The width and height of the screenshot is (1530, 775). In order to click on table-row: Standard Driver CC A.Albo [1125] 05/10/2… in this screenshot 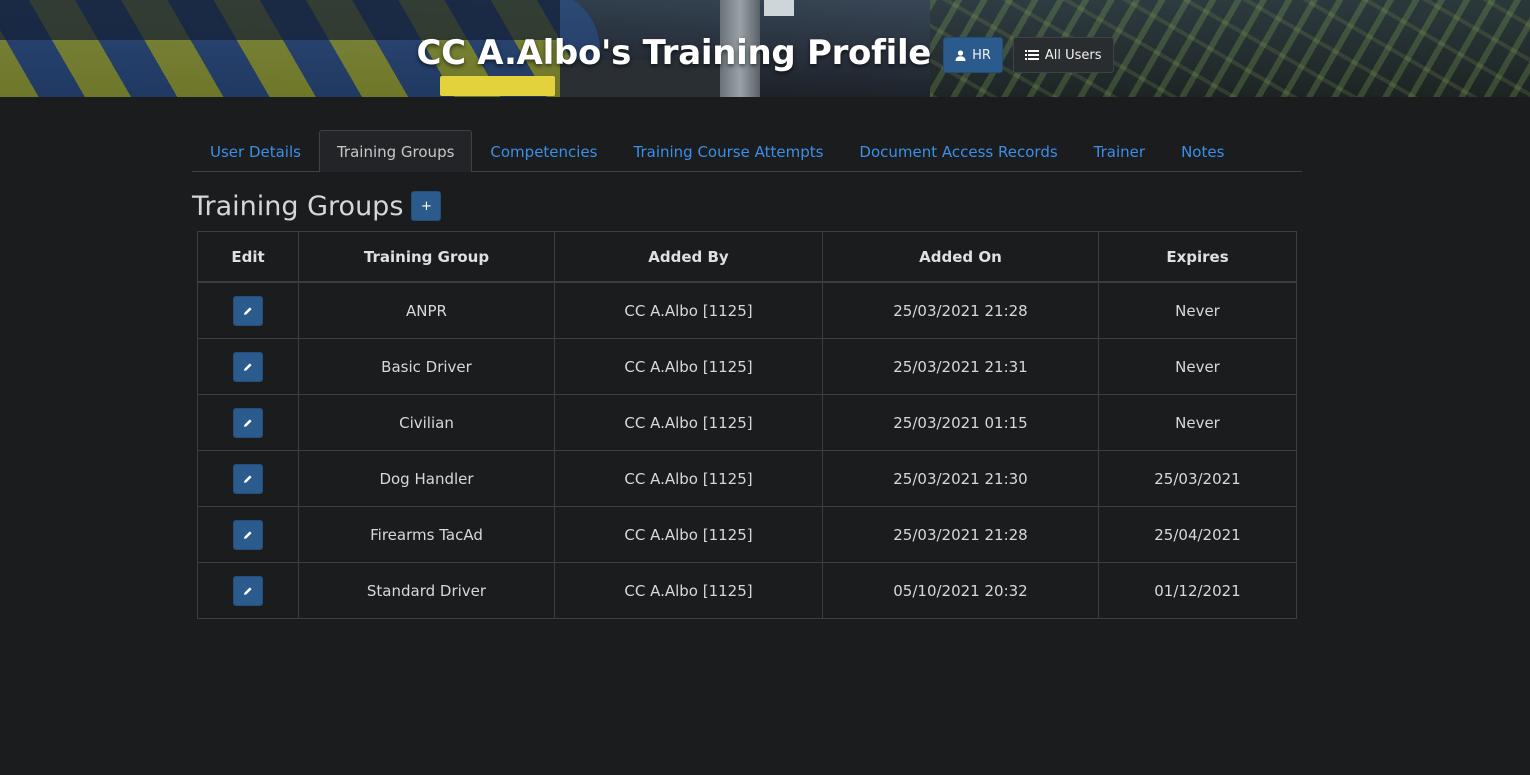, I will do `click(747, 590)`.